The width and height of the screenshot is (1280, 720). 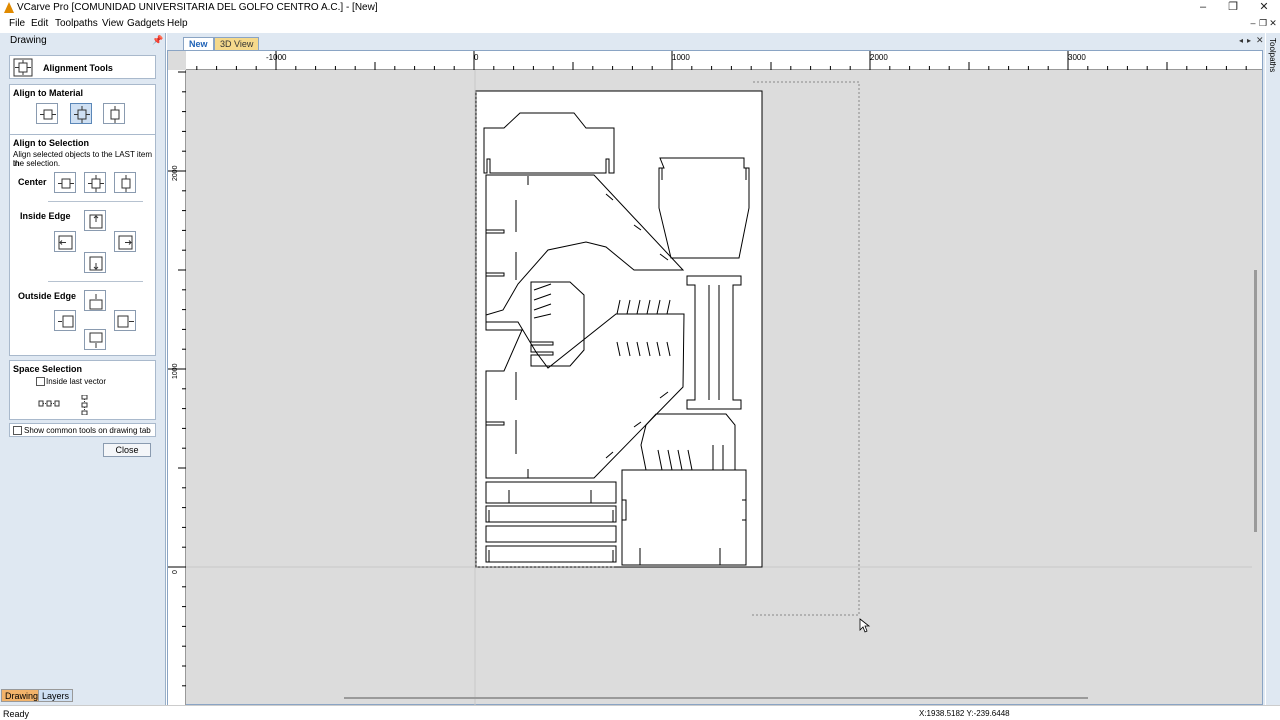 I want to click on align-material-center-y-button, so click(x=114, y=113).